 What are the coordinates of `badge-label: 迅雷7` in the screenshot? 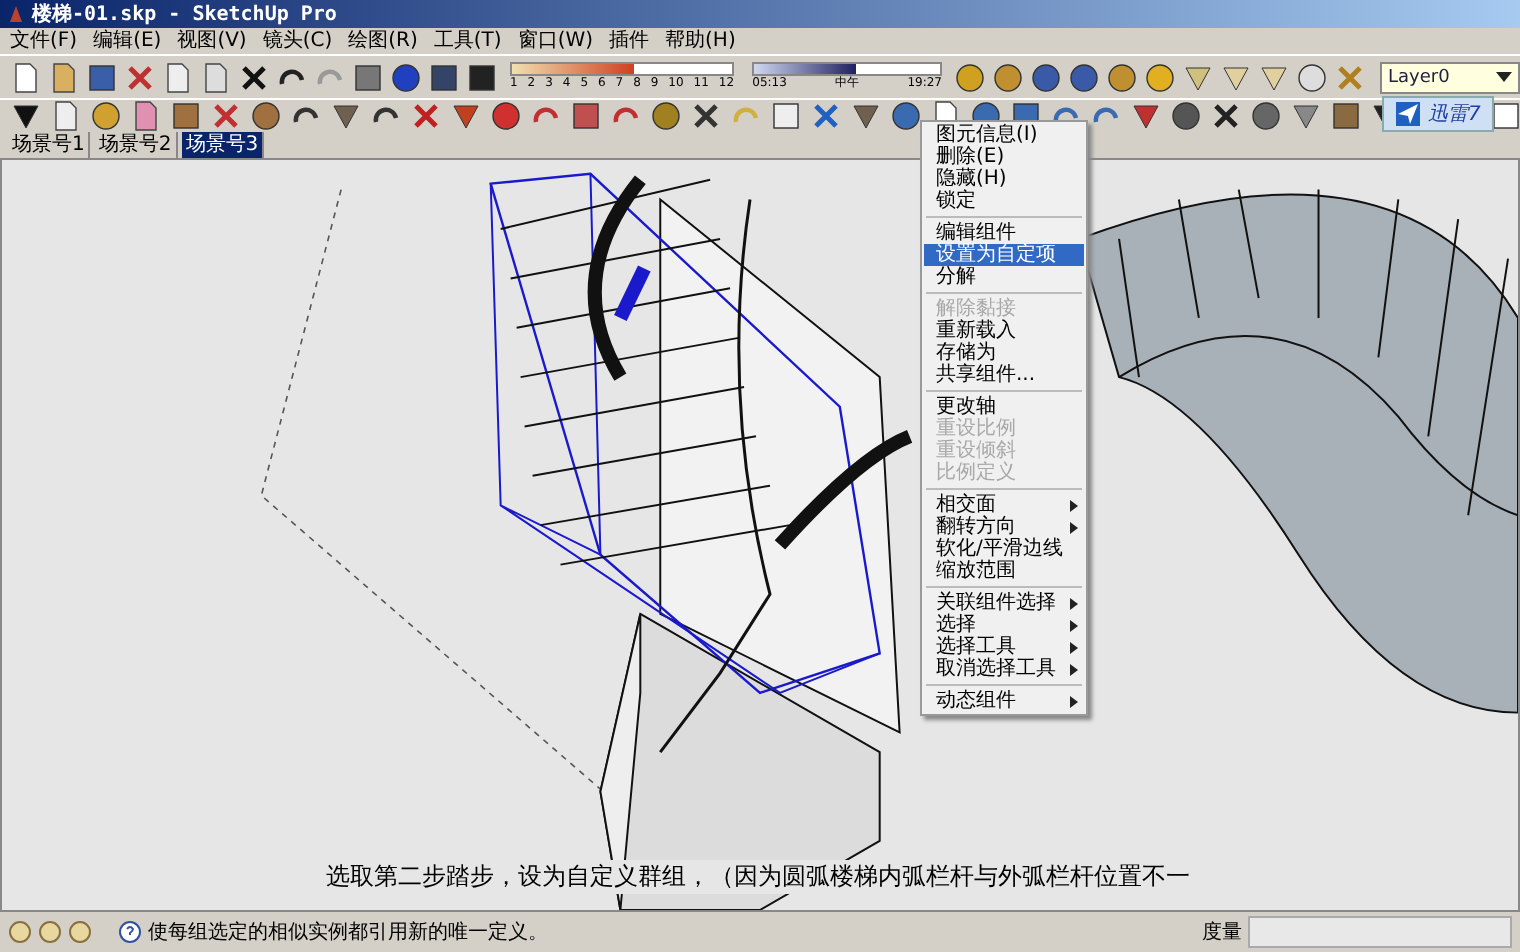 It's located at (1454, 114).